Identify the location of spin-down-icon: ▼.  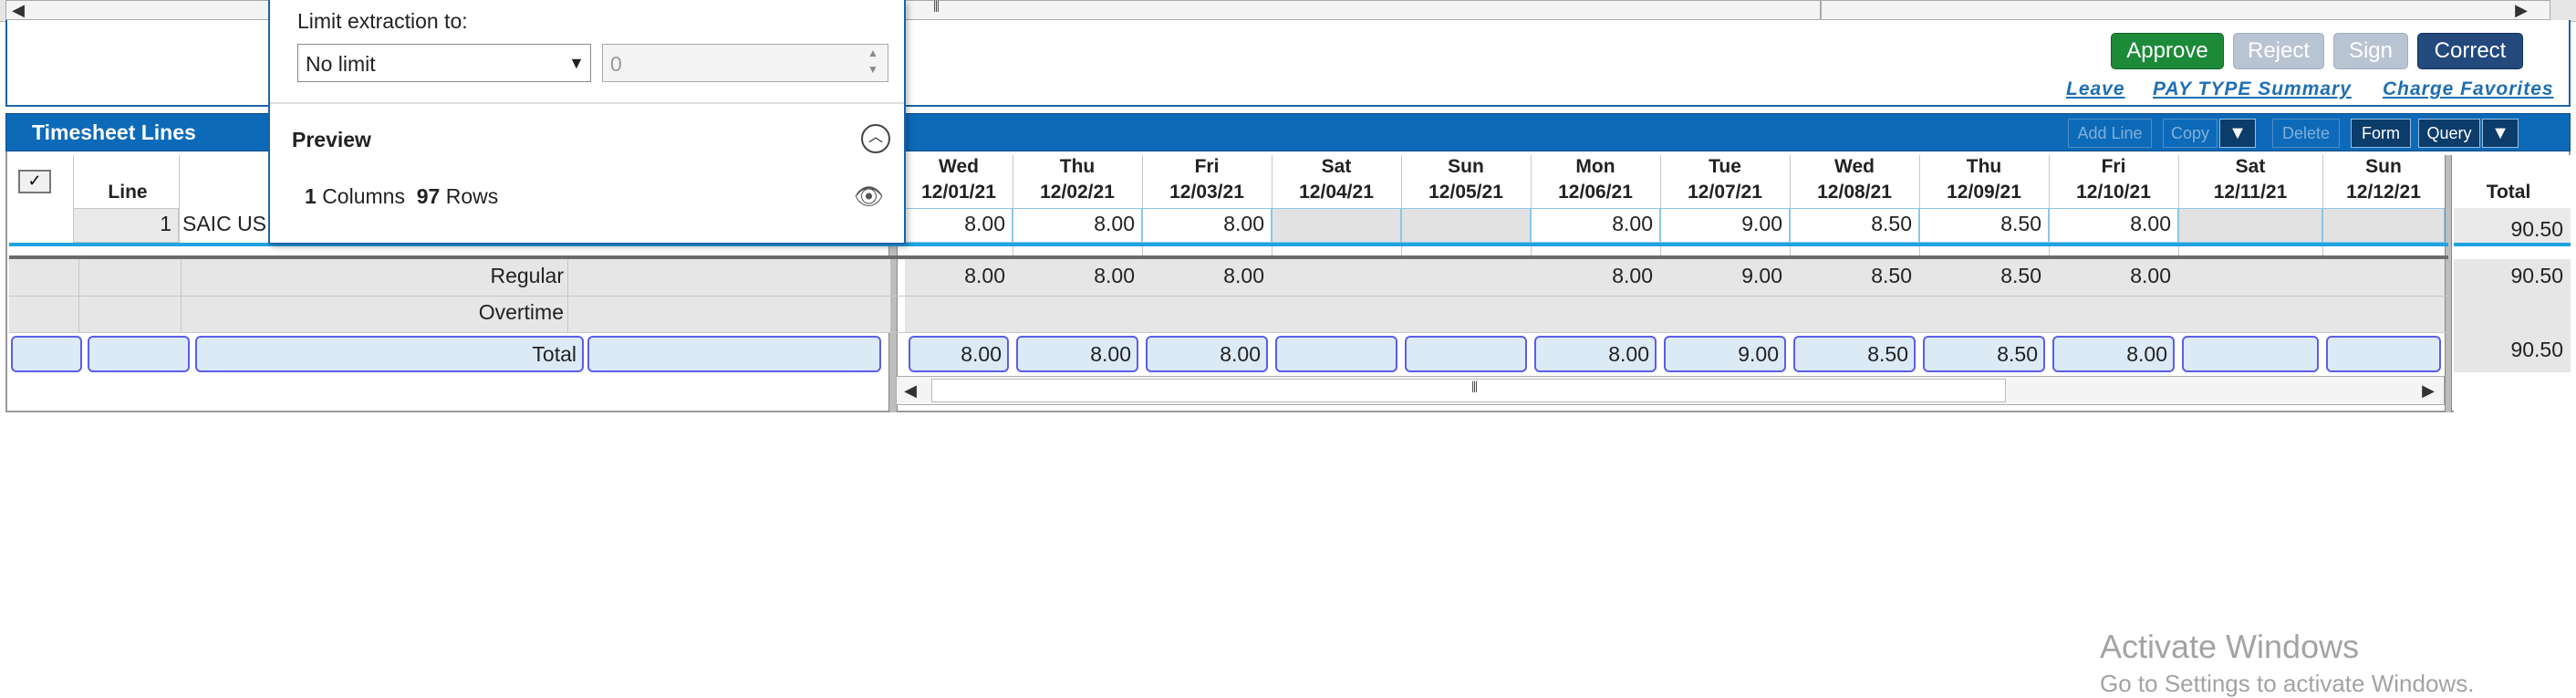
(873, 69).